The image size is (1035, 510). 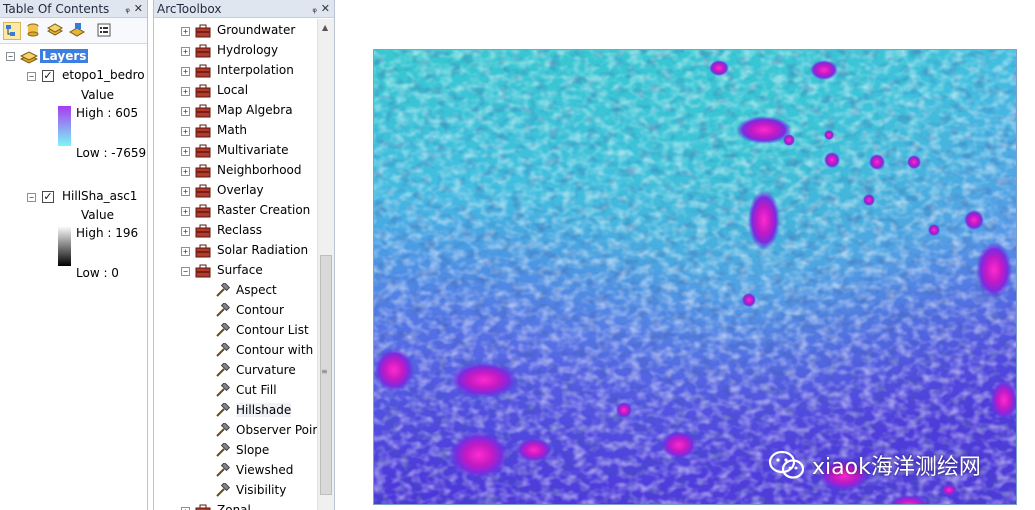 I want to click on layers-root-label: Layers, so click(x=64, y=56).